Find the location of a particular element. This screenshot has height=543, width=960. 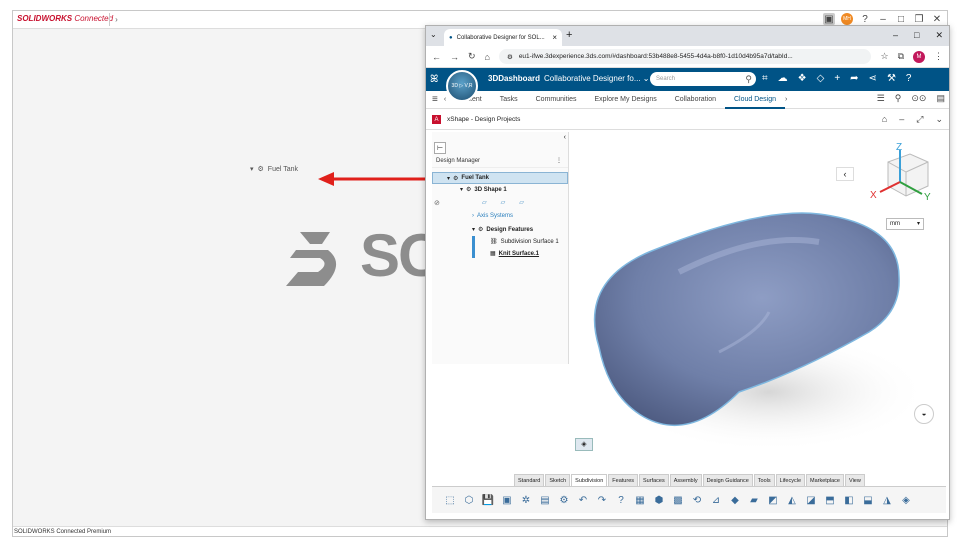

units-select: mm ▾ is located at coordinates (905, 224).